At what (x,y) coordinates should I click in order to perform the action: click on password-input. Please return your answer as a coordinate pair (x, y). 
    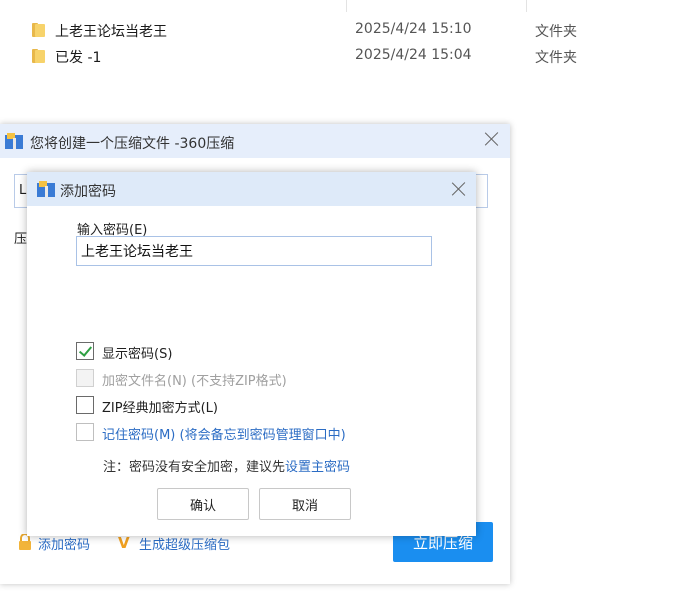
    Looking at the image, I should click on (254, 251).